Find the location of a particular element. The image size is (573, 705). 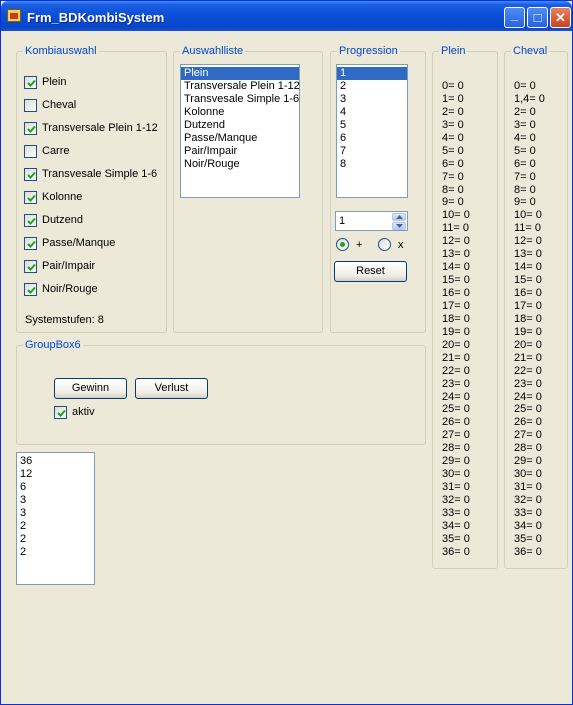

cheval-value-line: 13= 0 is located at coordinates (528, 254).